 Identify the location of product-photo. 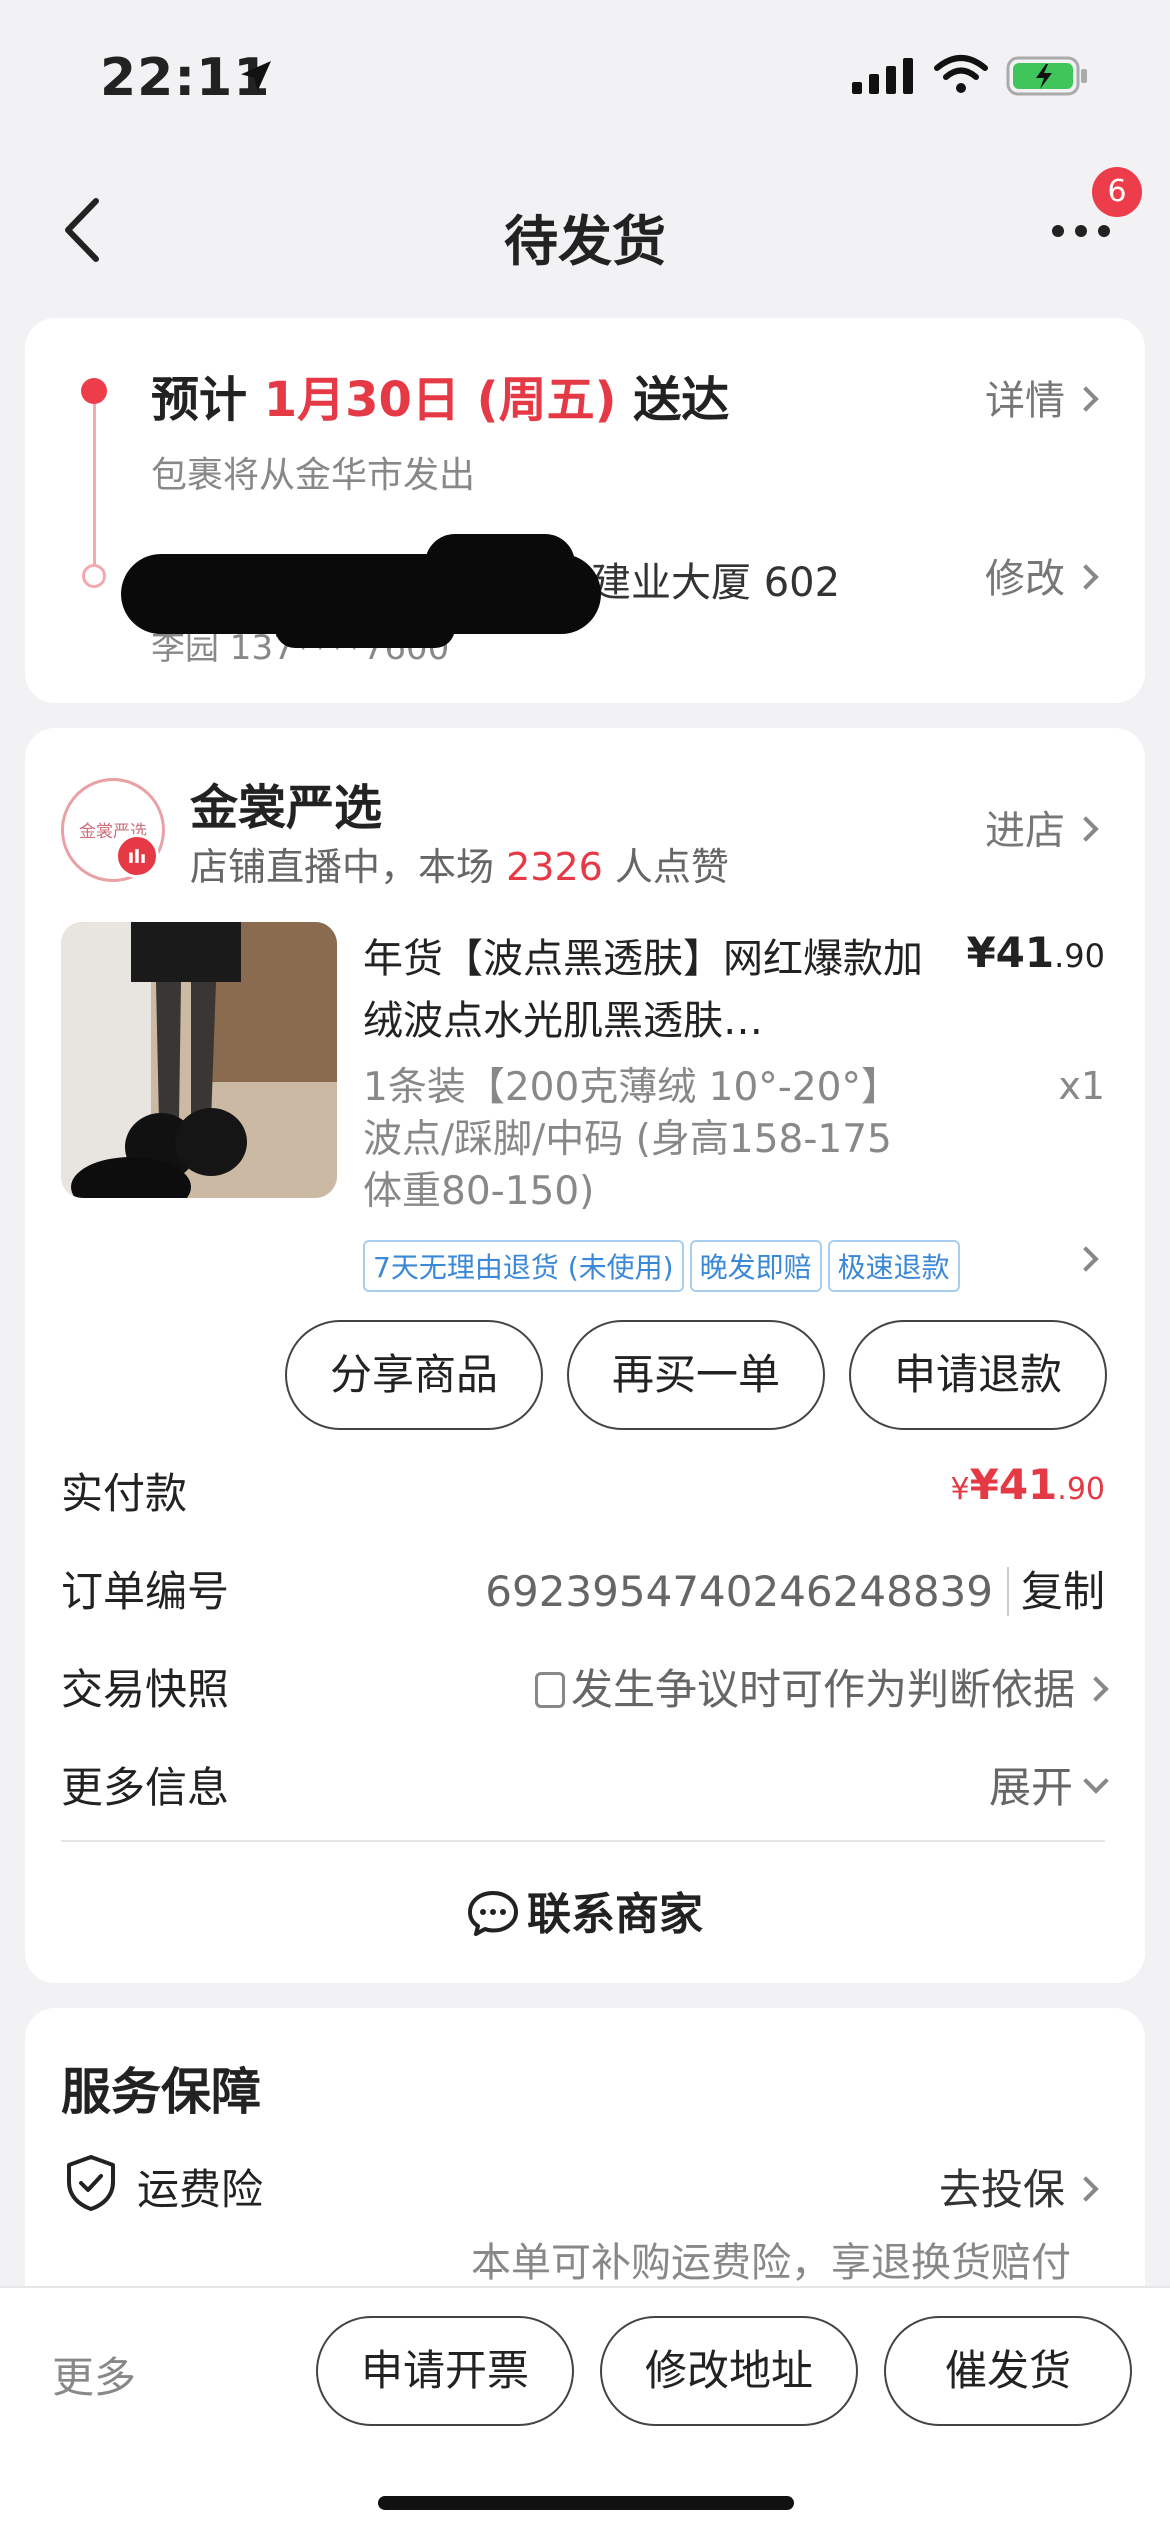
(199, 1060).